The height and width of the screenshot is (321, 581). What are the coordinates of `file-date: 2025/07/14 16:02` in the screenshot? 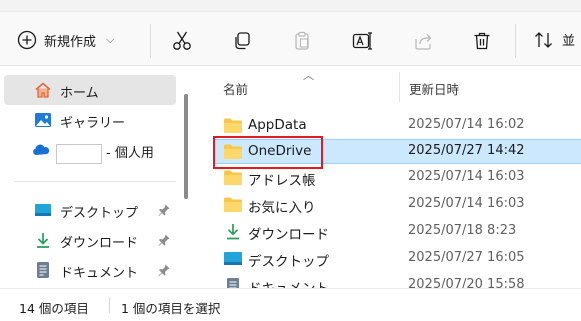 It's located at (466, 124).